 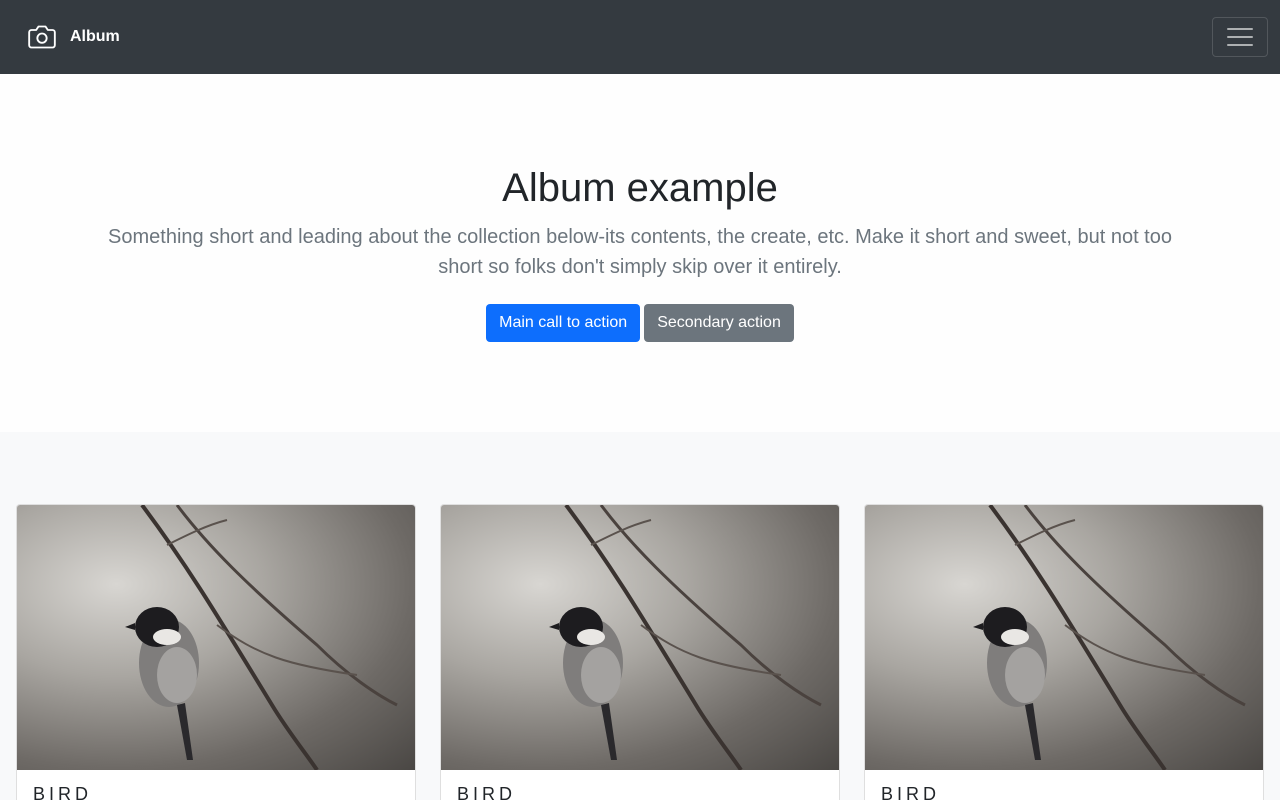 What do you see at coordinates (42, 37) in the screenshot?
I see `camera-icon` at bounding box center [42, 37].